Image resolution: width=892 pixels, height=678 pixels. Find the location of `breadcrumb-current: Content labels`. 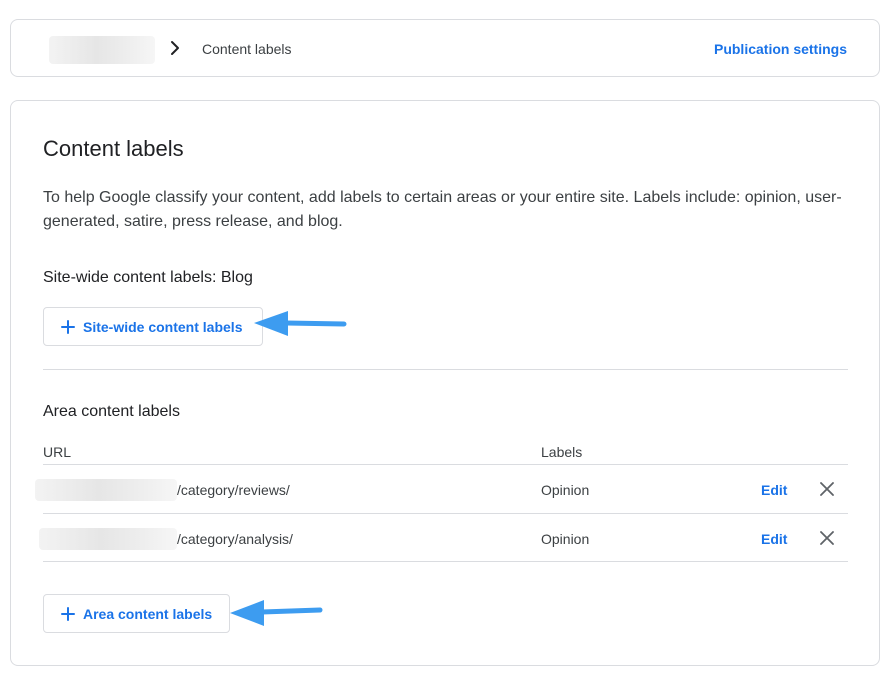

breadcrumb-current: Content labels is located at coordinates (247, 49).